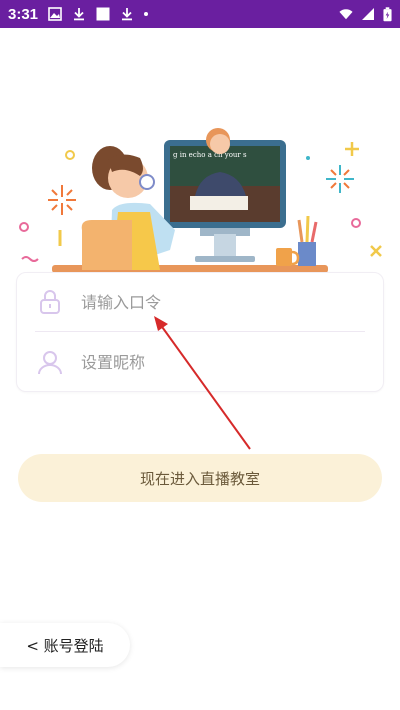 This screenshot has height=710, width=400. What do you see at coordinates (225, 195) in the screenshot?
I see `monitor: g in echo a ch your s` at bounding box center [225, 195].